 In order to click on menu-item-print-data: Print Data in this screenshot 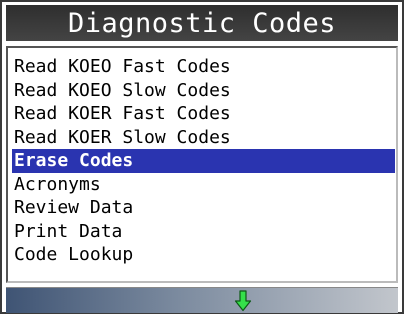, I will do `click(203, 232)`.